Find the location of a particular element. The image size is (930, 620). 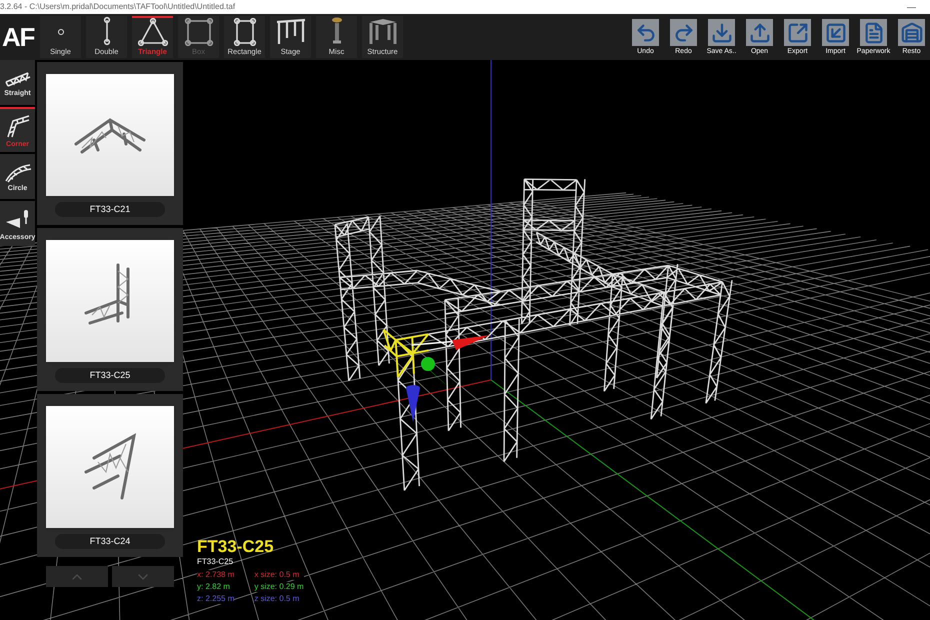

coordinate-readout: z: 2.255 m is located at coordinates (215, 599).